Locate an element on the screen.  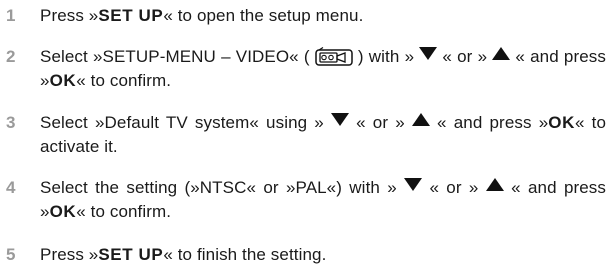
step-number: 5 is located at coordinates (11, 254).